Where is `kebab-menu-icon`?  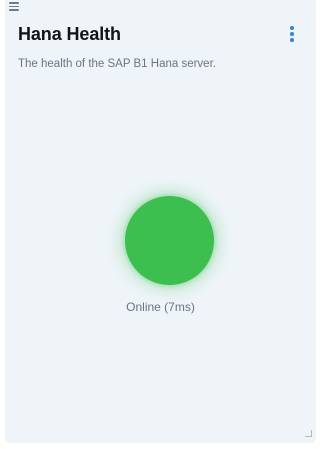 kebab-menu-icon is located at coordinates (292, 34).